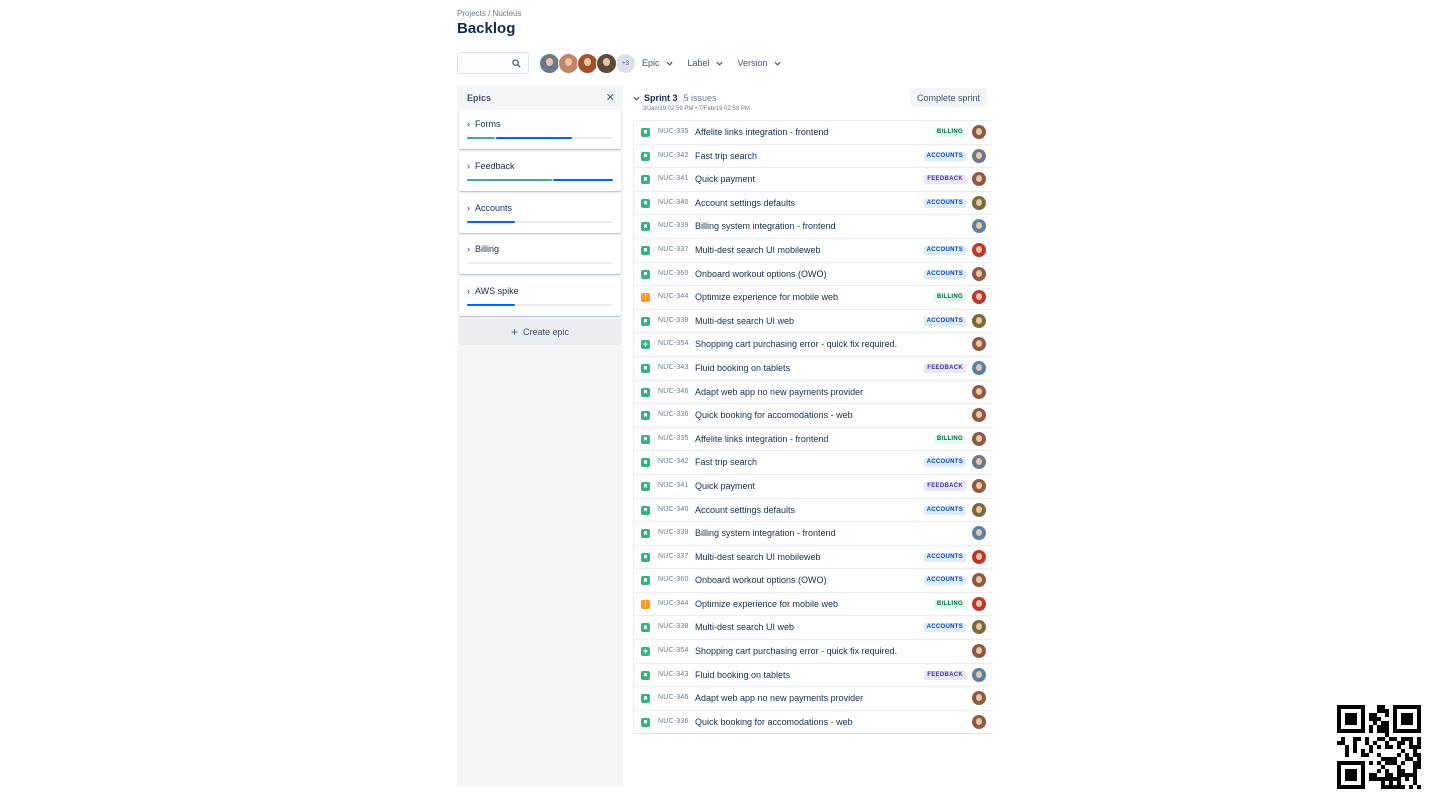  Describe the element at coordinates (675, 98) in the screenshot. I see `sprint-title: Sprint 3 5 issues` at that location.